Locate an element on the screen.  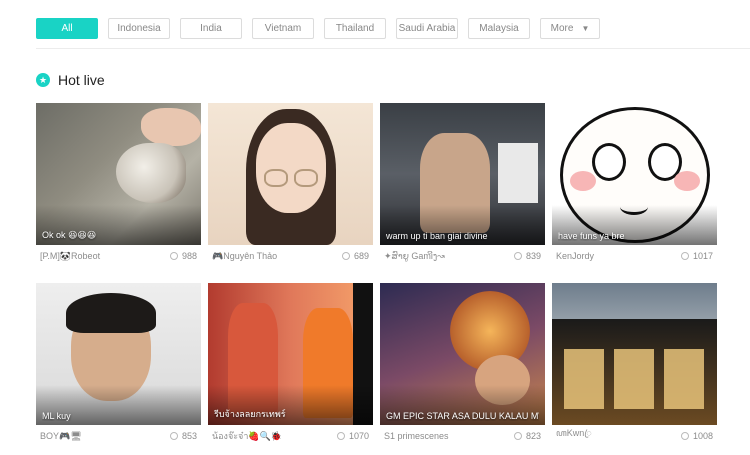
stream-caption: Ok ok 😆😆😆 is located at coordinates (69, 235).